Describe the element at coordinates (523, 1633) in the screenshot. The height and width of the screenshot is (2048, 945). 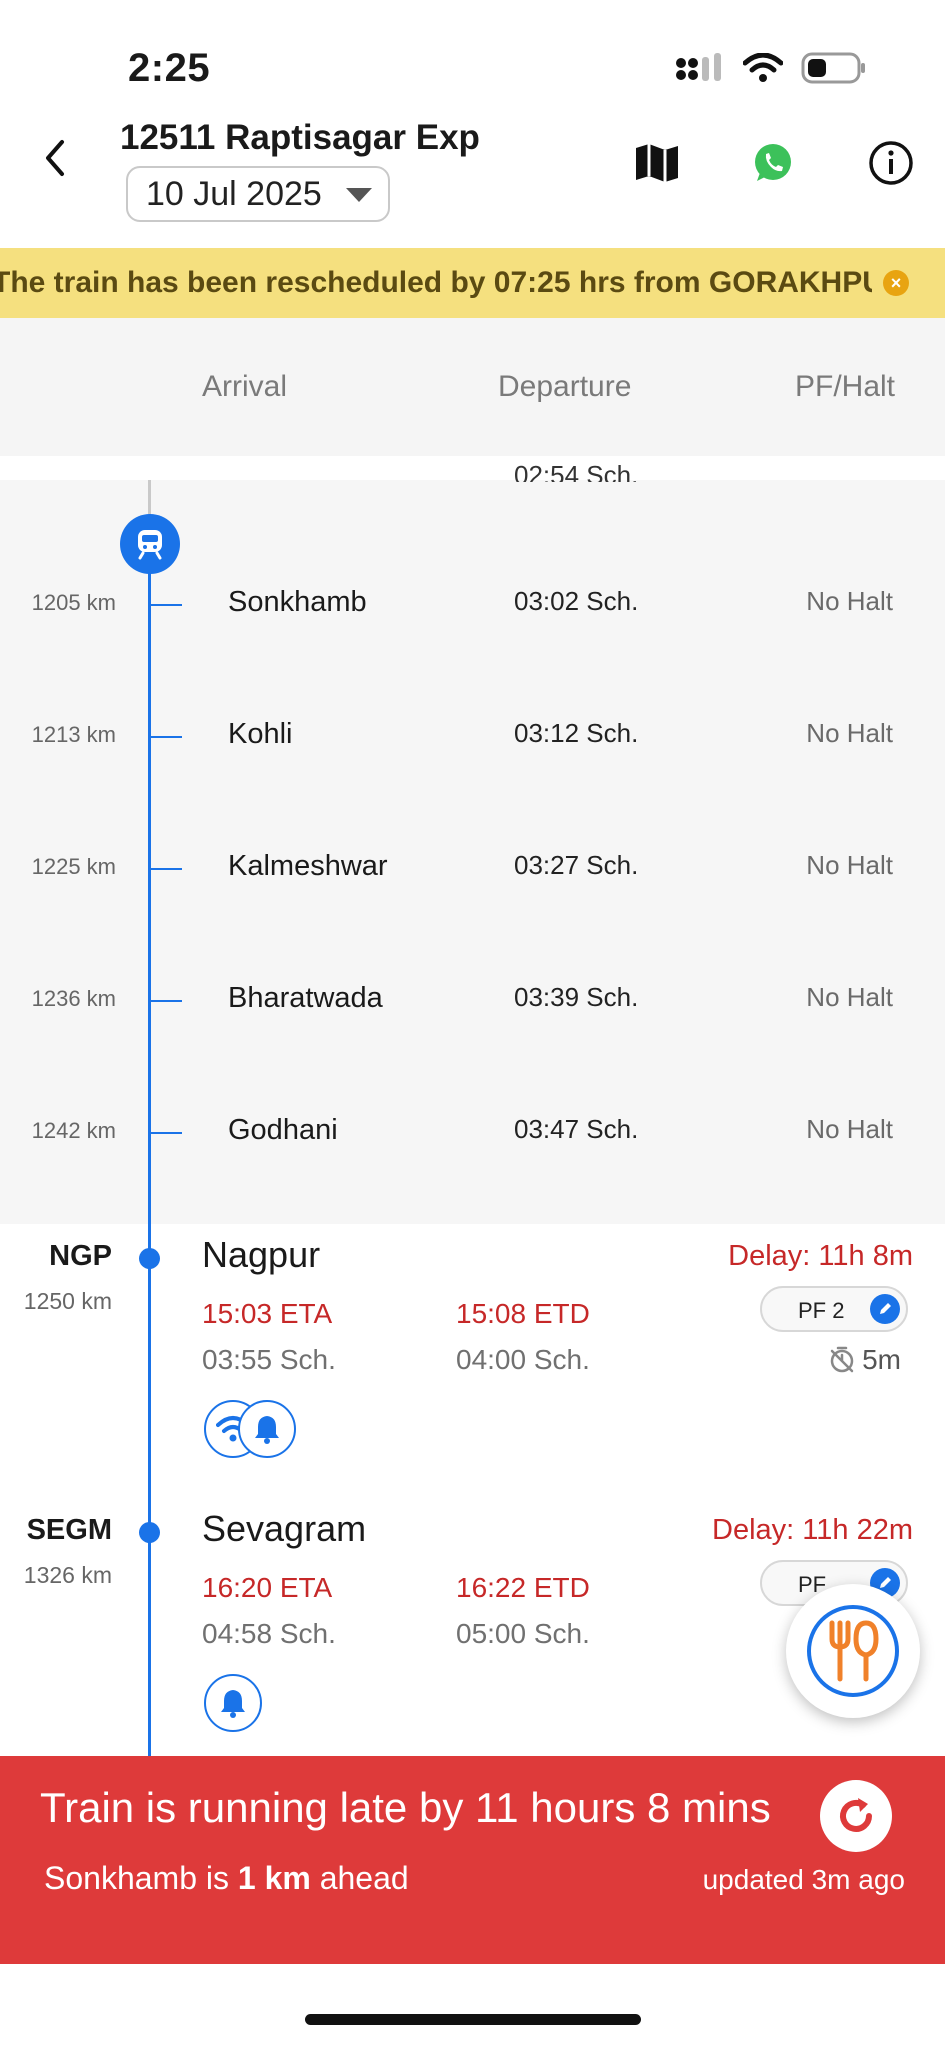
I see `departure-schedule: 05:00 Sch.` at that location.